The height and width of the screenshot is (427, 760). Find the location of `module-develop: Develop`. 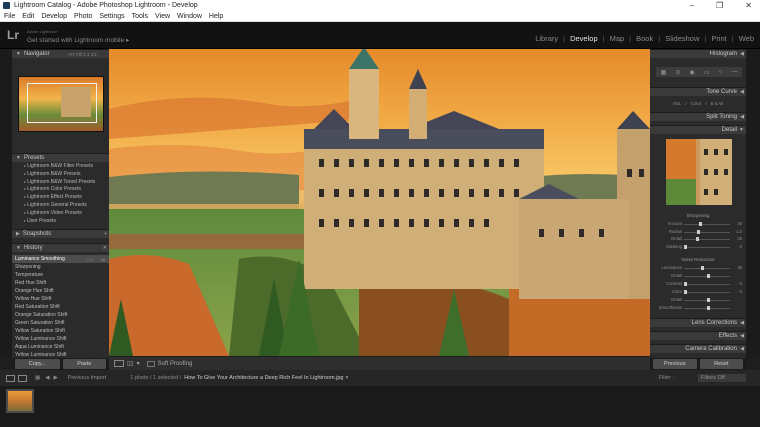

module-develop: Develop is located at coordinates (584, 38).